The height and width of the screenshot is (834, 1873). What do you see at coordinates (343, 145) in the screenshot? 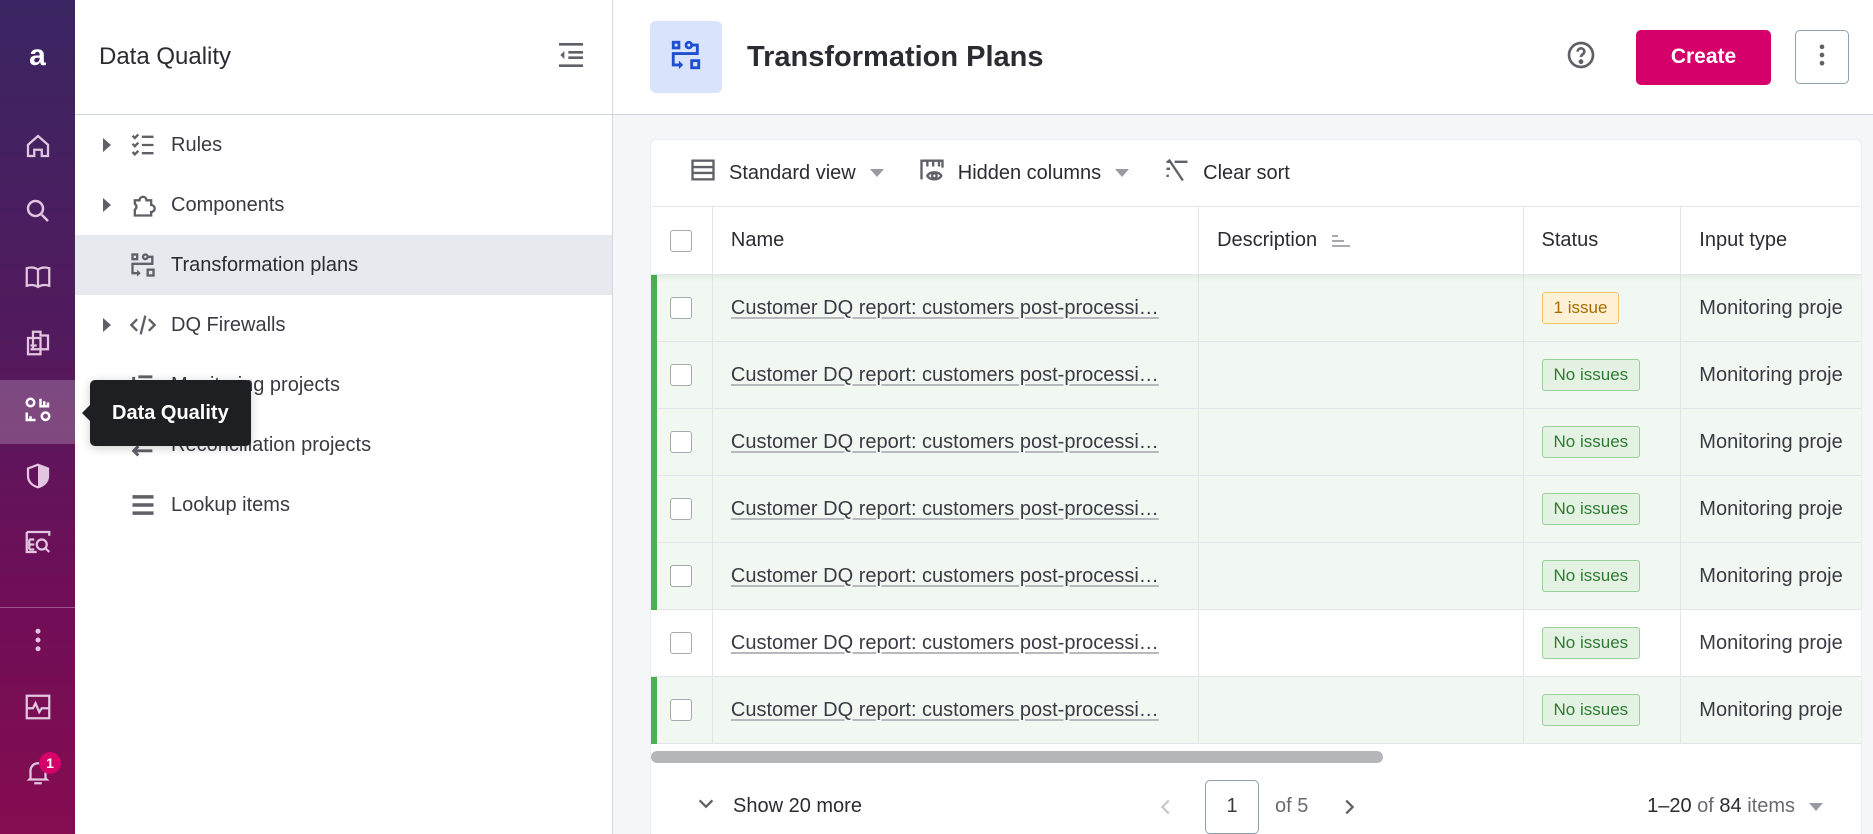
I see `sidebar-item-rules: Rules` at bounding box center [343, 145].